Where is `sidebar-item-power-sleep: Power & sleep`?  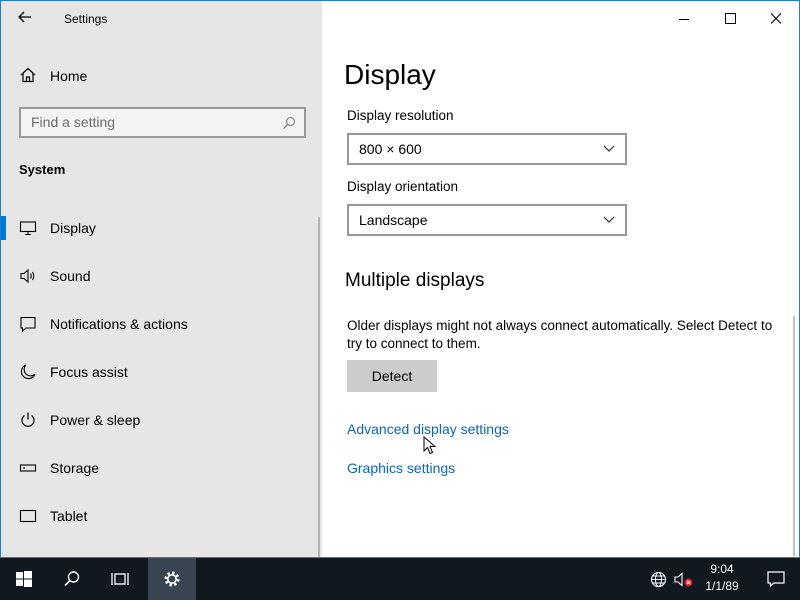
sidebar-item-power-sleep: Power & sleep is located at coordinates (161, 420).